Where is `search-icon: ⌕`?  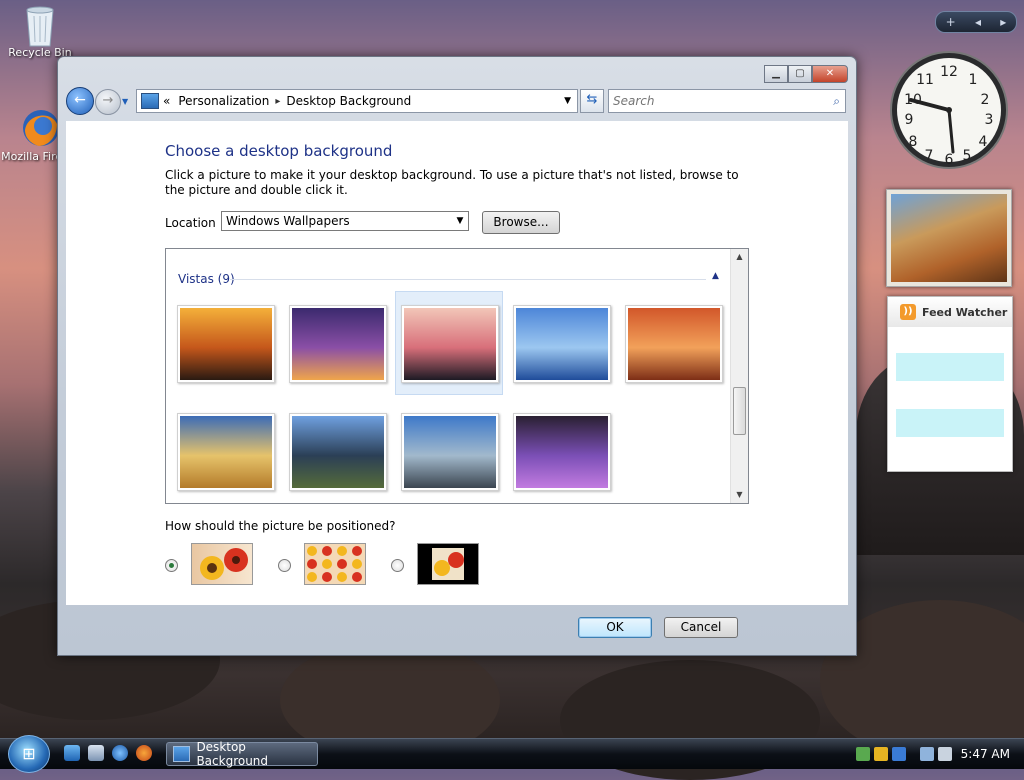 search-icon: ⌕ is located at coordinates (836, 101).